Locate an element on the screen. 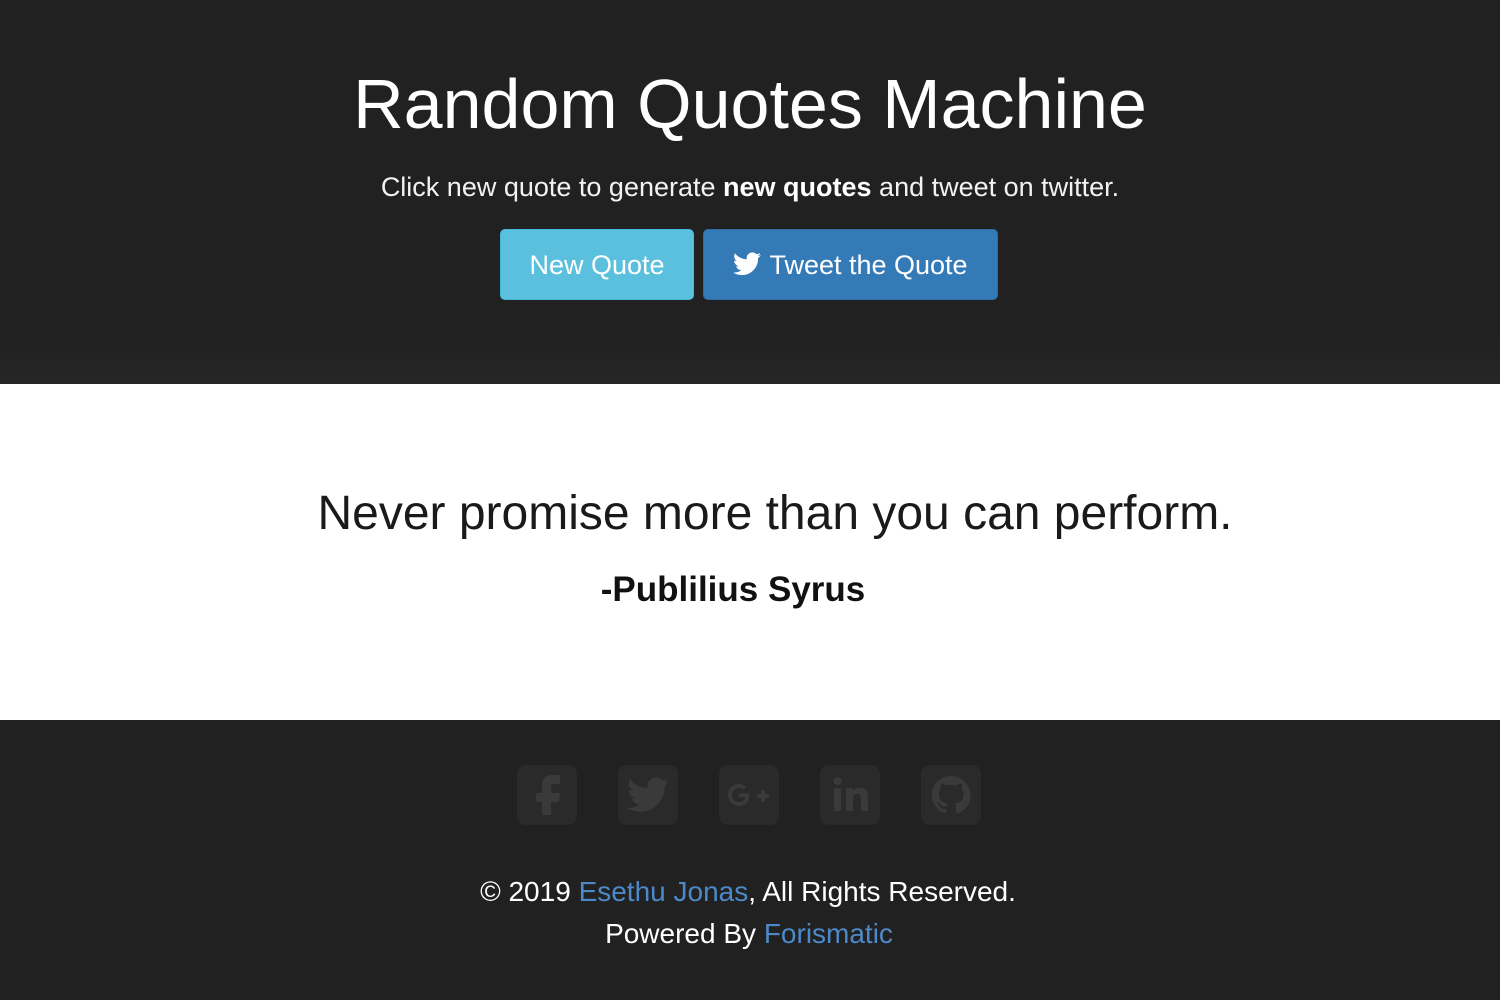 The image size is (1500, 1000). new-quote-button: New Quote is located at coordinates (597, 264).